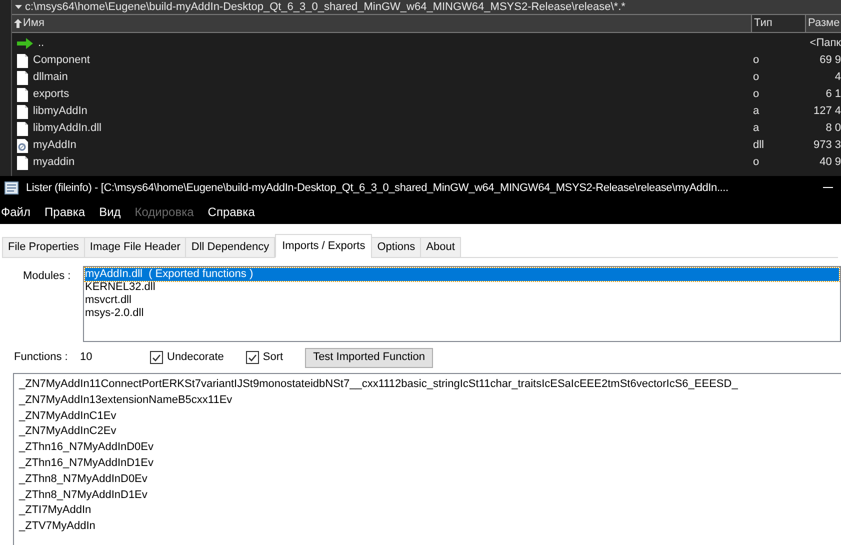 The image size is (841, 545). What do you see at coordinates (825, 44) in the screenshot?
I see `file-size: <Папк` at bounding box center [825, 44].